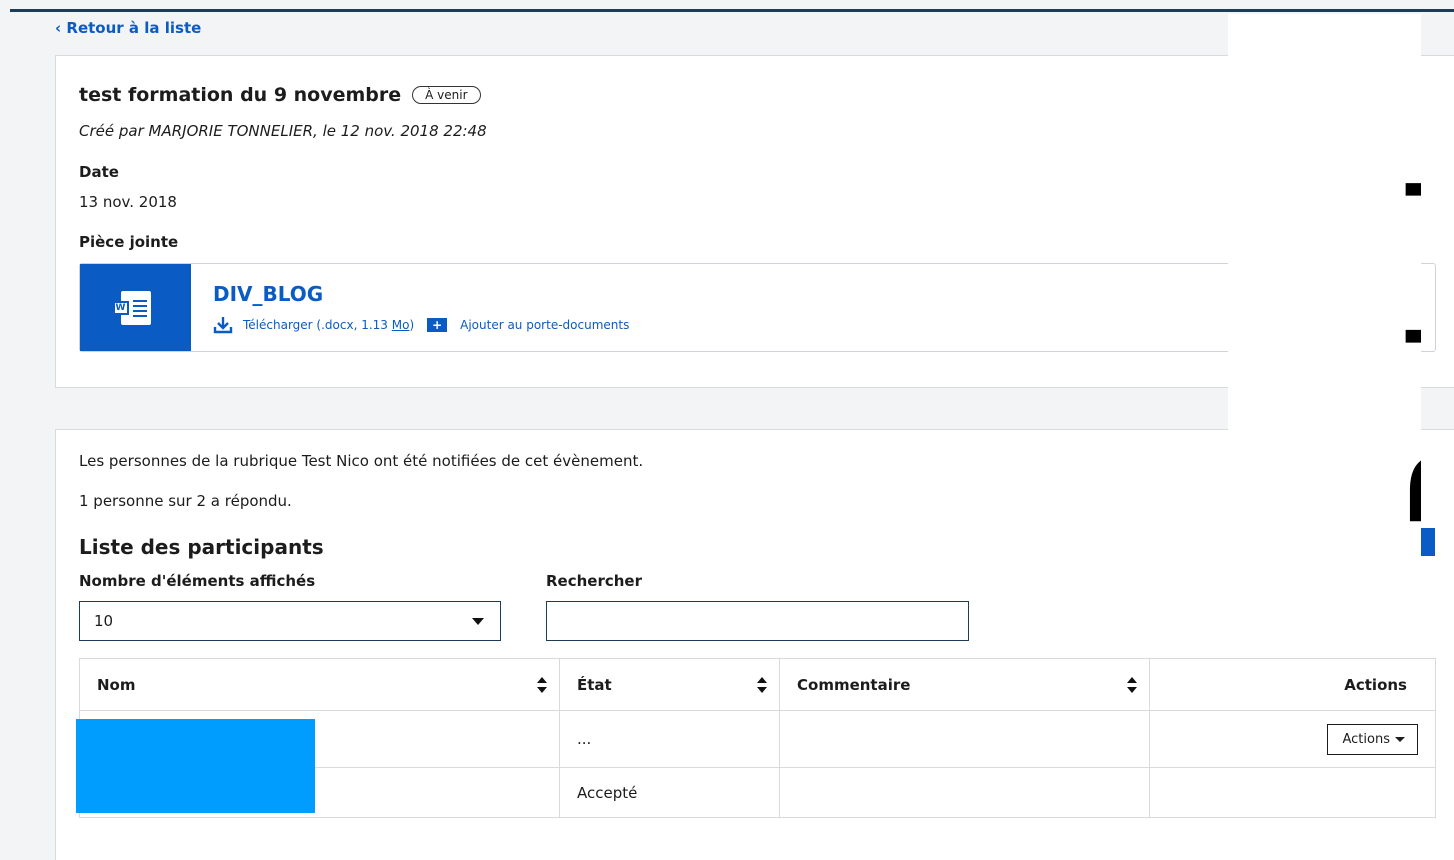 Image resolution: width=1454 pixels, height=860 pixels. I want to click on column-header-actions: Actions, so click(1292, 684).